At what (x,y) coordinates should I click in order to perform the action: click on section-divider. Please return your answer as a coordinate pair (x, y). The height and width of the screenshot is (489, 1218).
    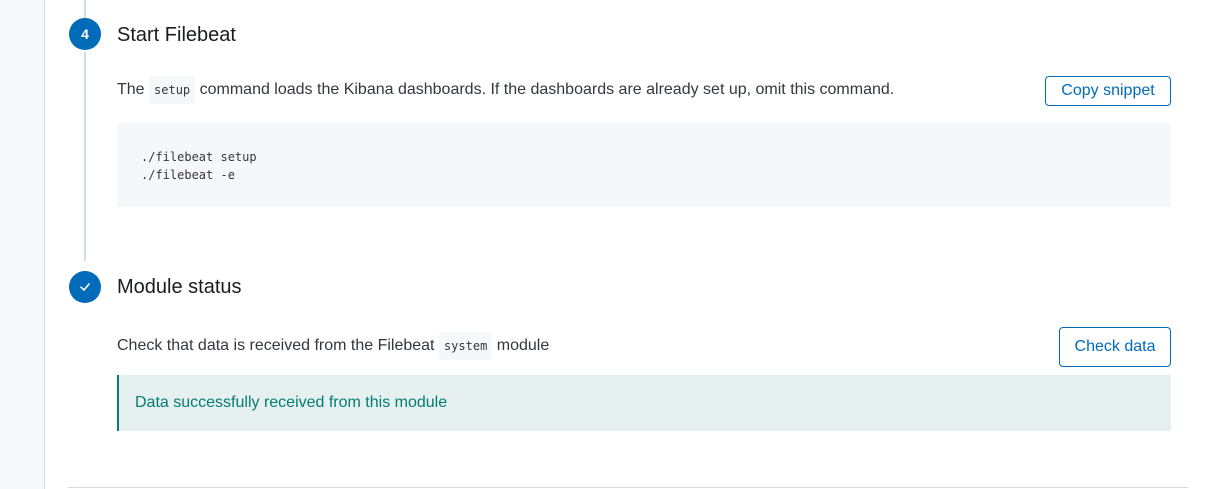
    Looking at the image, I should click on (628, 487).